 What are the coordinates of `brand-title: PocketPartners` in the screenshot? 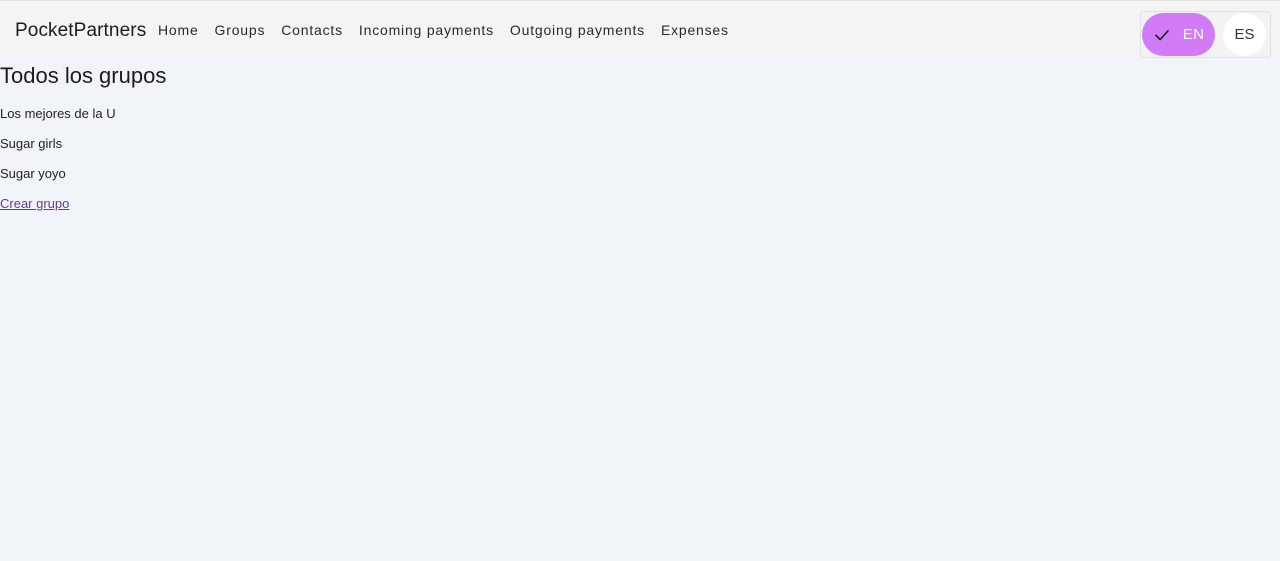 It's located at (81, 30).